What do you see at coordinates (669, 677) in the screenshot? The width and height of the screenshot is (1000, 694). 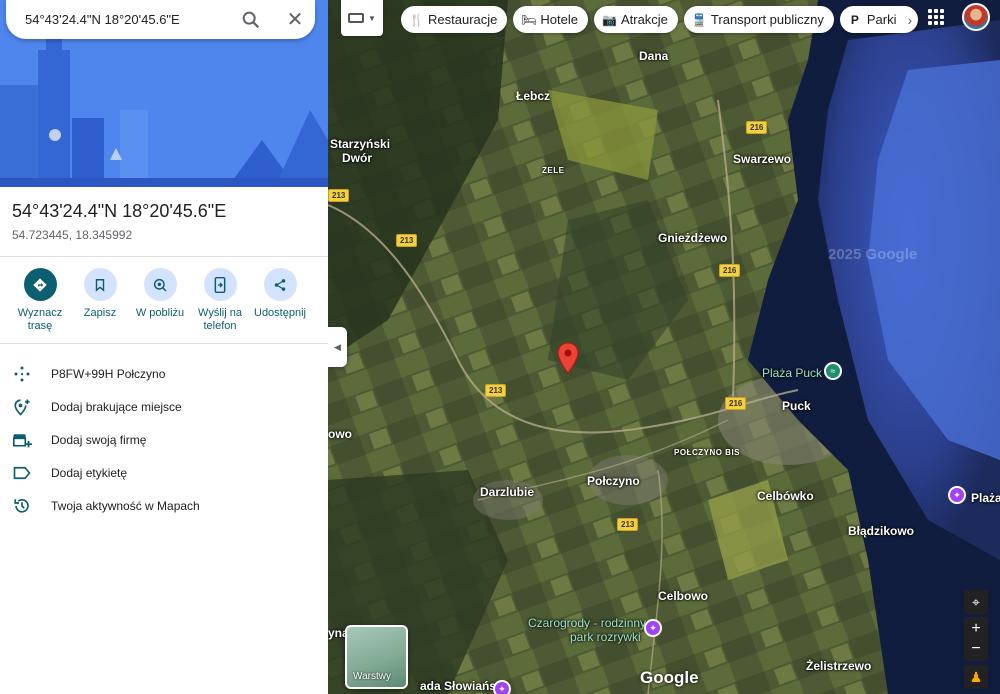 I see `google-logo: Google` at bounding box center [669, 677].